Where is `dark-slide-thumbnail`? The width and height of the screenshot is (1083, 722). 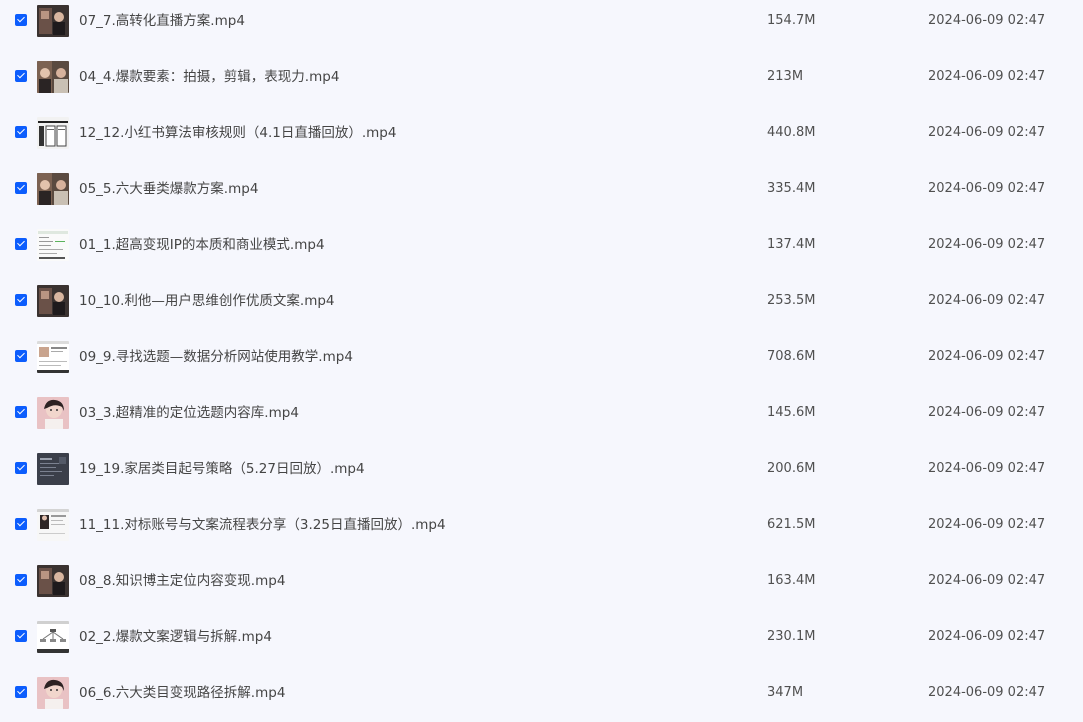 dark-slide-thumbnail is located at coordinates (53, 469).